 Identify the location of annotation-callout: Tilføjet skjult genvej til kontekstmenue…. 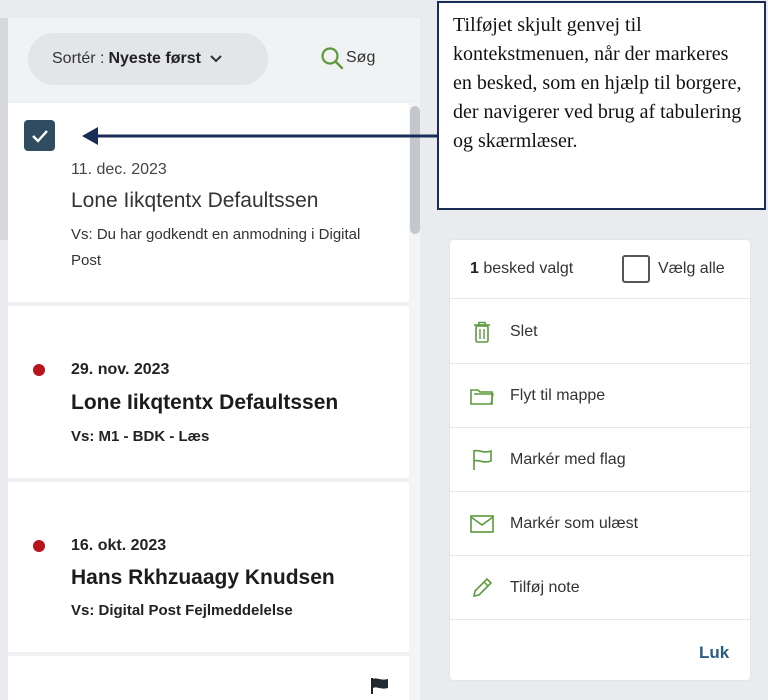
(601, 105).